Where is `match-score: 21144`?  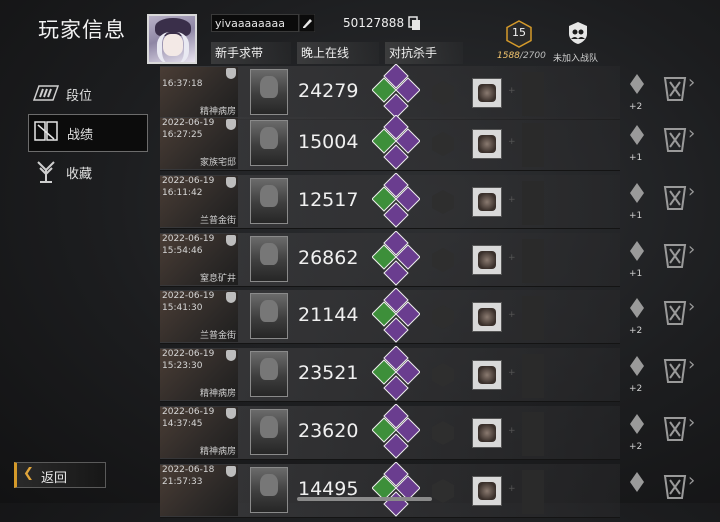 match-score: 21144 is located at coordinates (328, 315).